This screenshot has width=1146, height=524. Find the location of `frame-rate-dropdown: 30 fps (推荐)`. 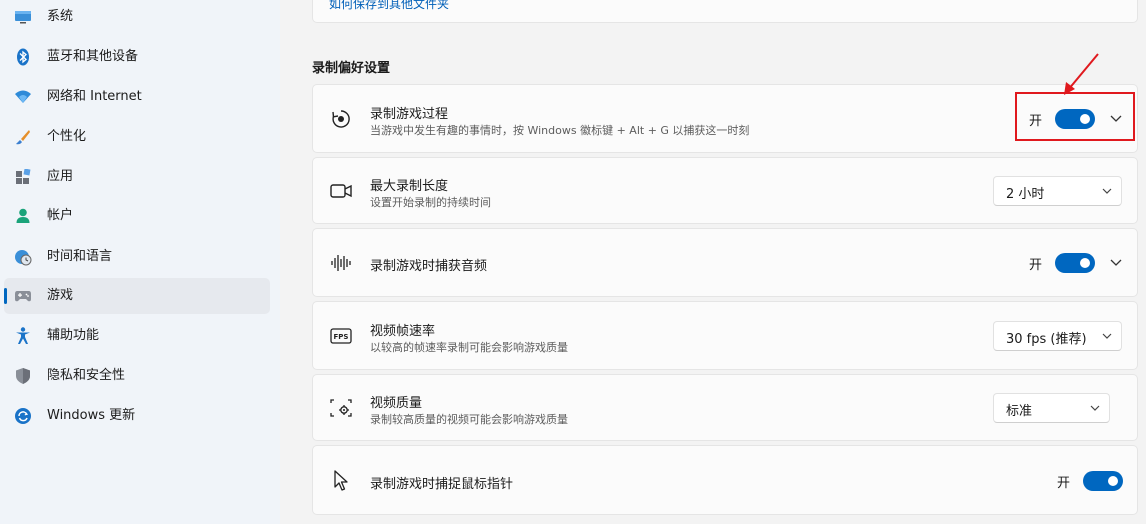

frame-rate-dropdown: 30 fps (推荐) is located at coordinates (1057, 336).